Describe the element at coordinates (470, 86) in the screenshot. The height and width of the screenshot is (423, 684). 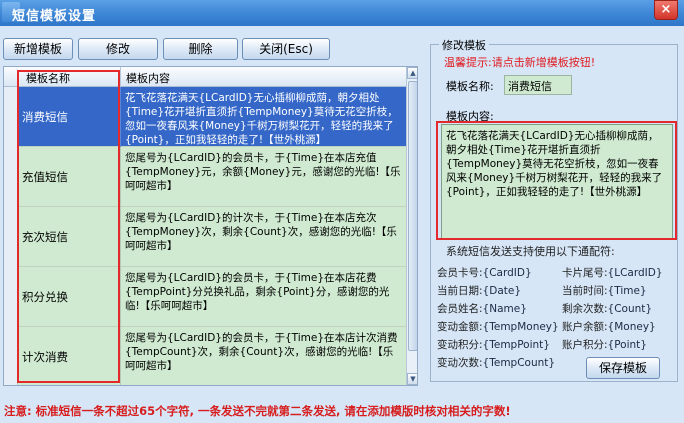
I see `template-name-label: 模板名称:` at that location.